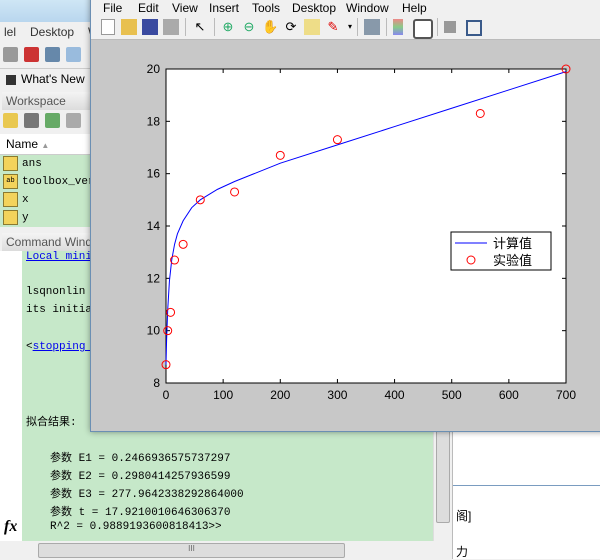  What do you see at coordinates (166, 395) in the screenshot?
I see `x-tick-label: 0` at bounding box center [166, 395].